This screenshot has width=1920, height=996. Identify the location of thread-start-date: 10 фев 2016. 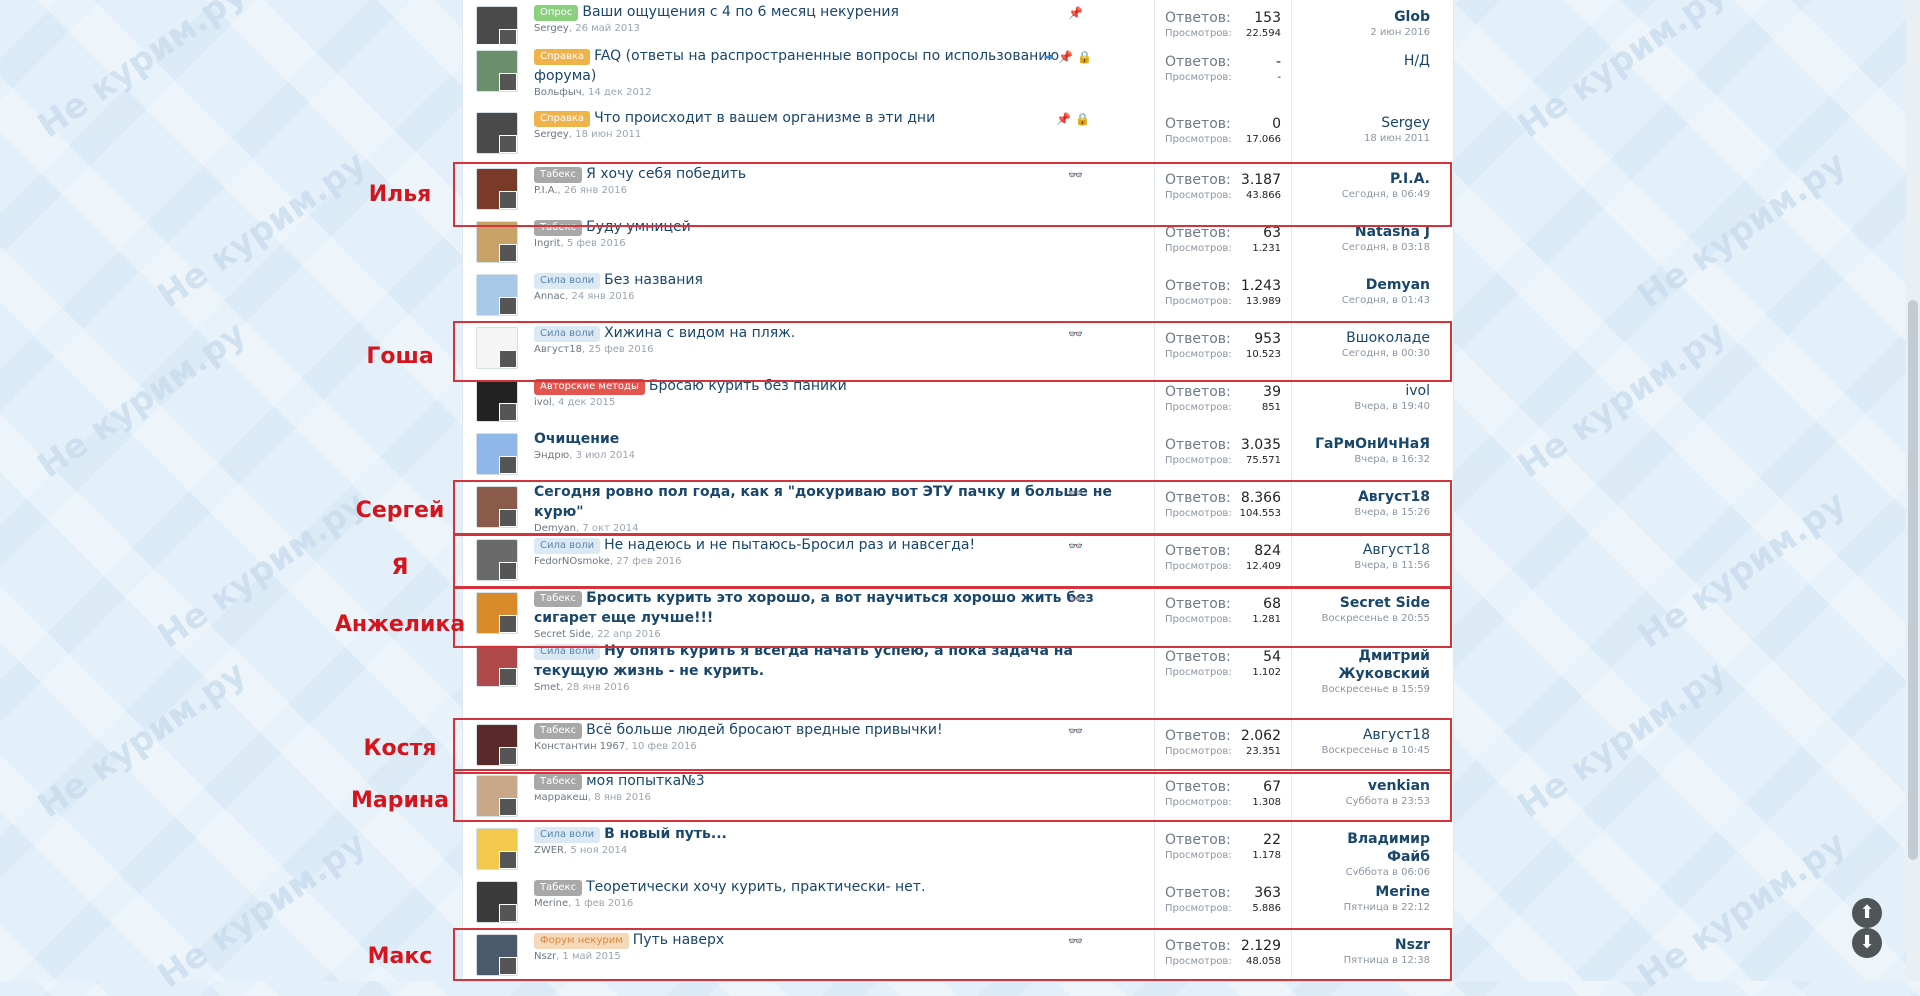
(664, 746).